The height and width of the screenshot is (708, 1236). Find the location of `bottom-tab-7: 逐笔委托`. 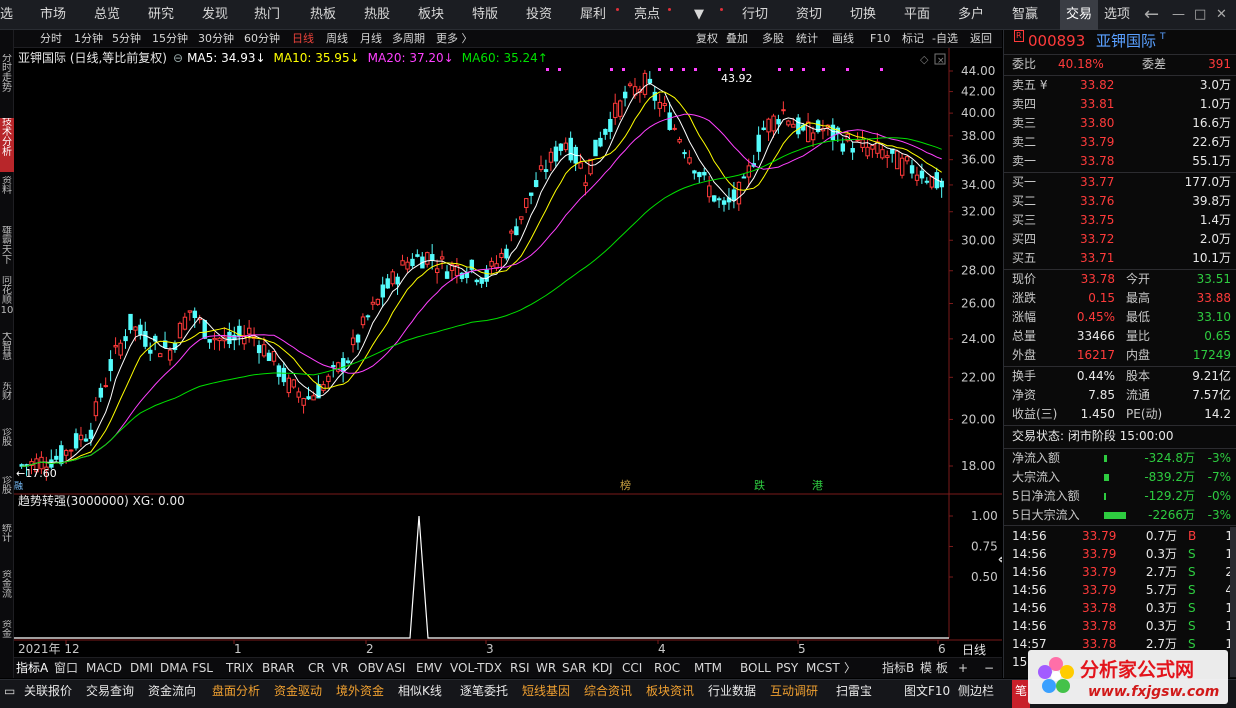

bottom-tab-7: 逐笔委托 is located at coordinates (484, 694).